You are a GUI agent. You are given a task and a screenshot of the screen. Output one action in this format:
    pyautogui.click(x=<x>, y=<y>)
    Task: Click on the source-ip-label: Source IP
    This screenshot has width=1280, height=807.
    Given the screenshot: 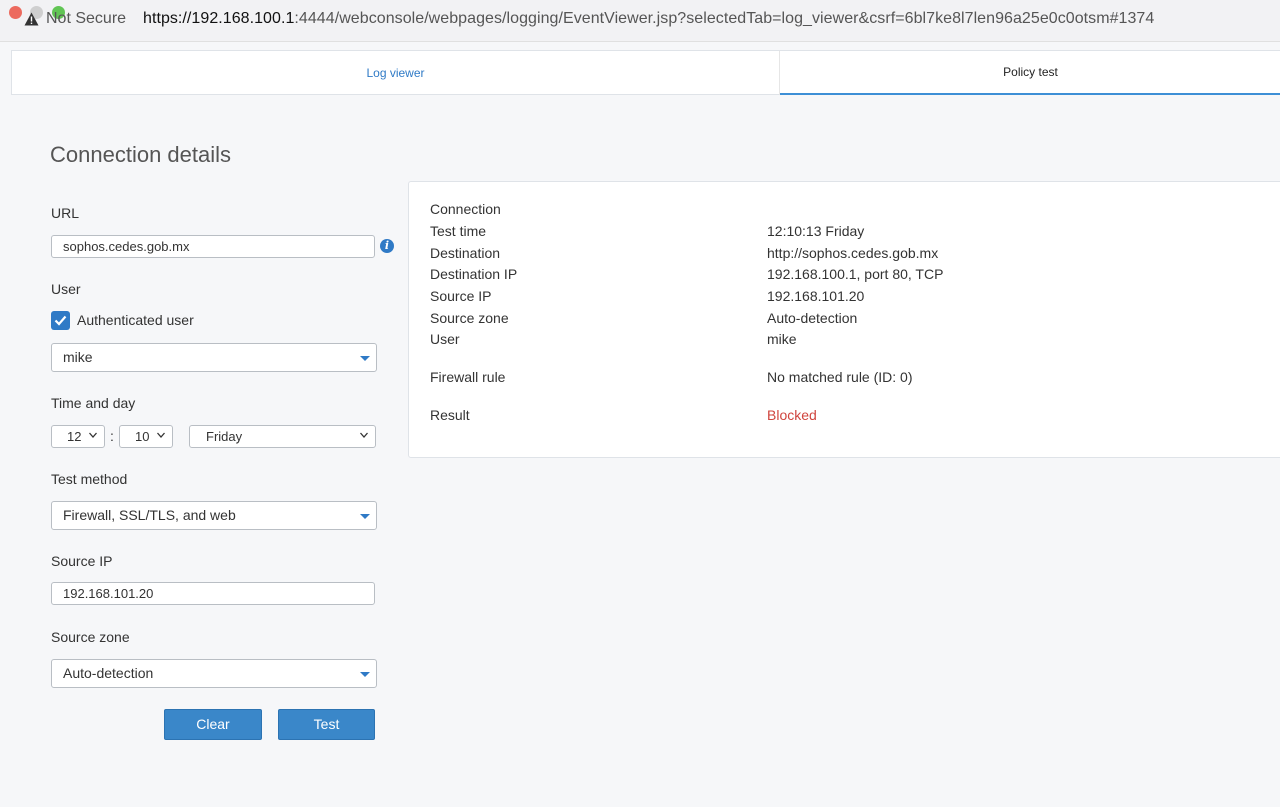 What is the action you would take?
    pyautogui.click(x=82, y=561)
    